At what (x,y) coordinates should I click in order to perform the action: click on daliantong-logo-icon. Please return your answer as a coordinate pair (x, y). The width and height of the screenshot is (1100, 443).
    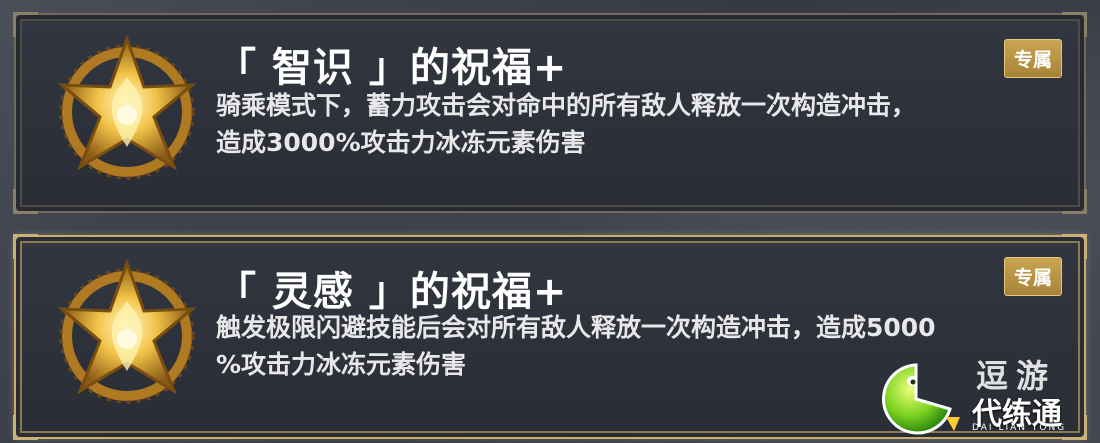
    Looking at the image, I should click on (921, 399).